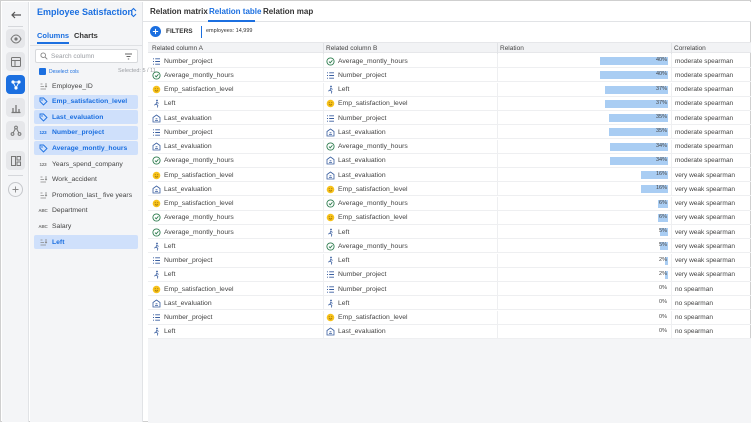  I want to click on relation-cell: 16%, so click(584, 175).